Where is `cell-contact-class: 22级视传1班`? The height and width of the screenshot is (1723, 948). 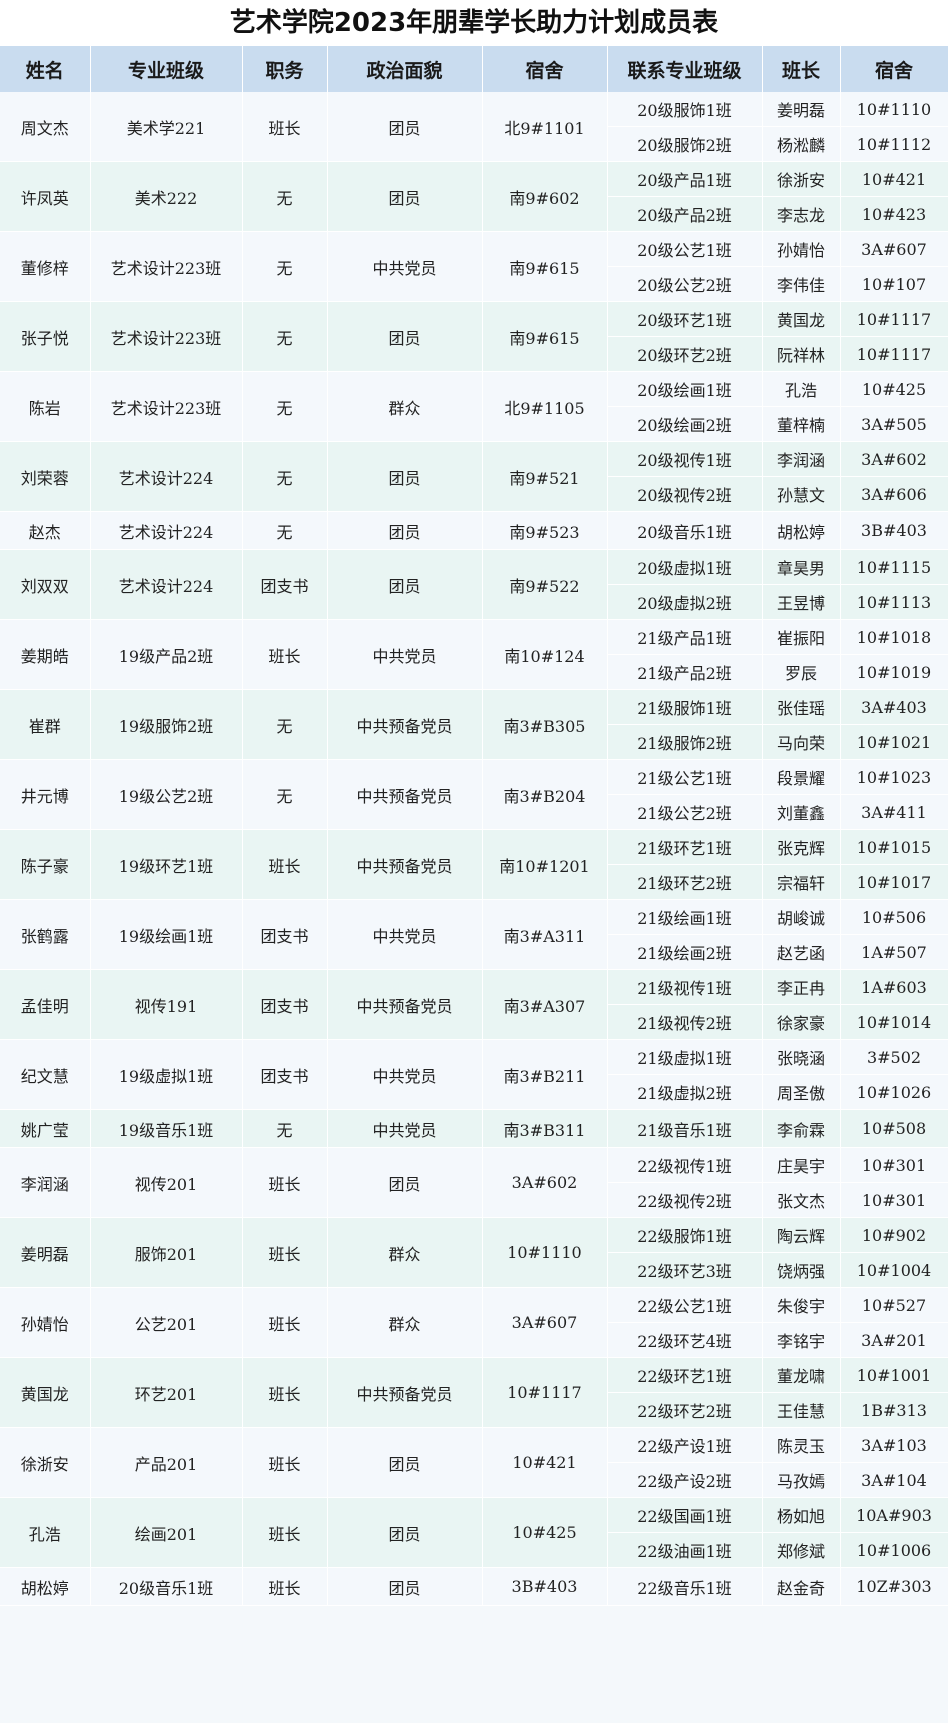 cell-contact-class: 22级视传1班 is located at coordinates (685, 1165).